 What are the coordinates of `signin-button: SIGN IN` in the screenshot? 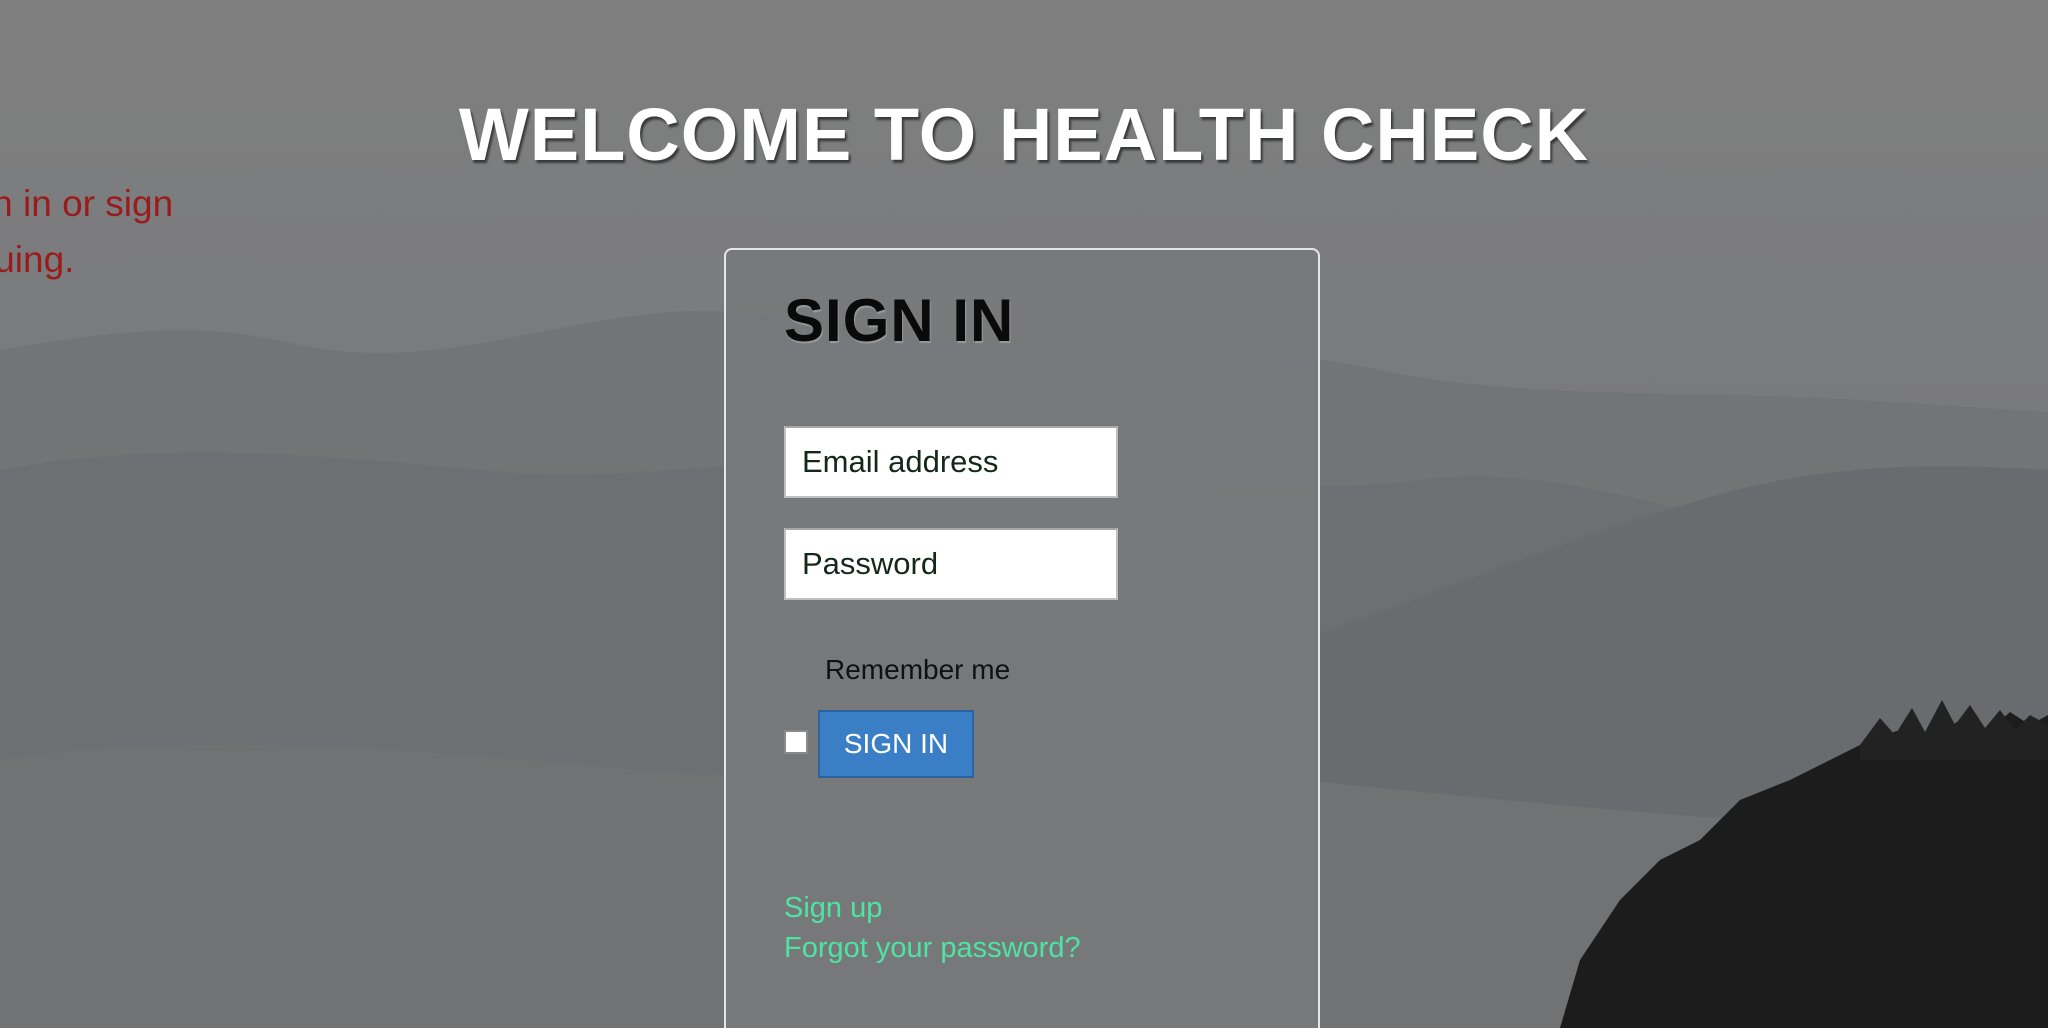 It's located at (896, 744).